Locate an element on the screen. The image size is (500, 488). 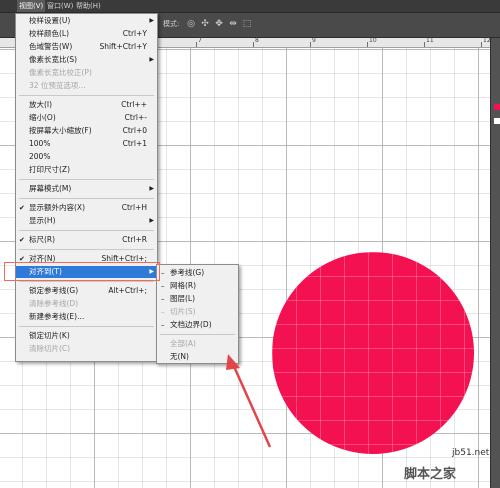
callout-arrow-icon is located at coordinates (249, 401).